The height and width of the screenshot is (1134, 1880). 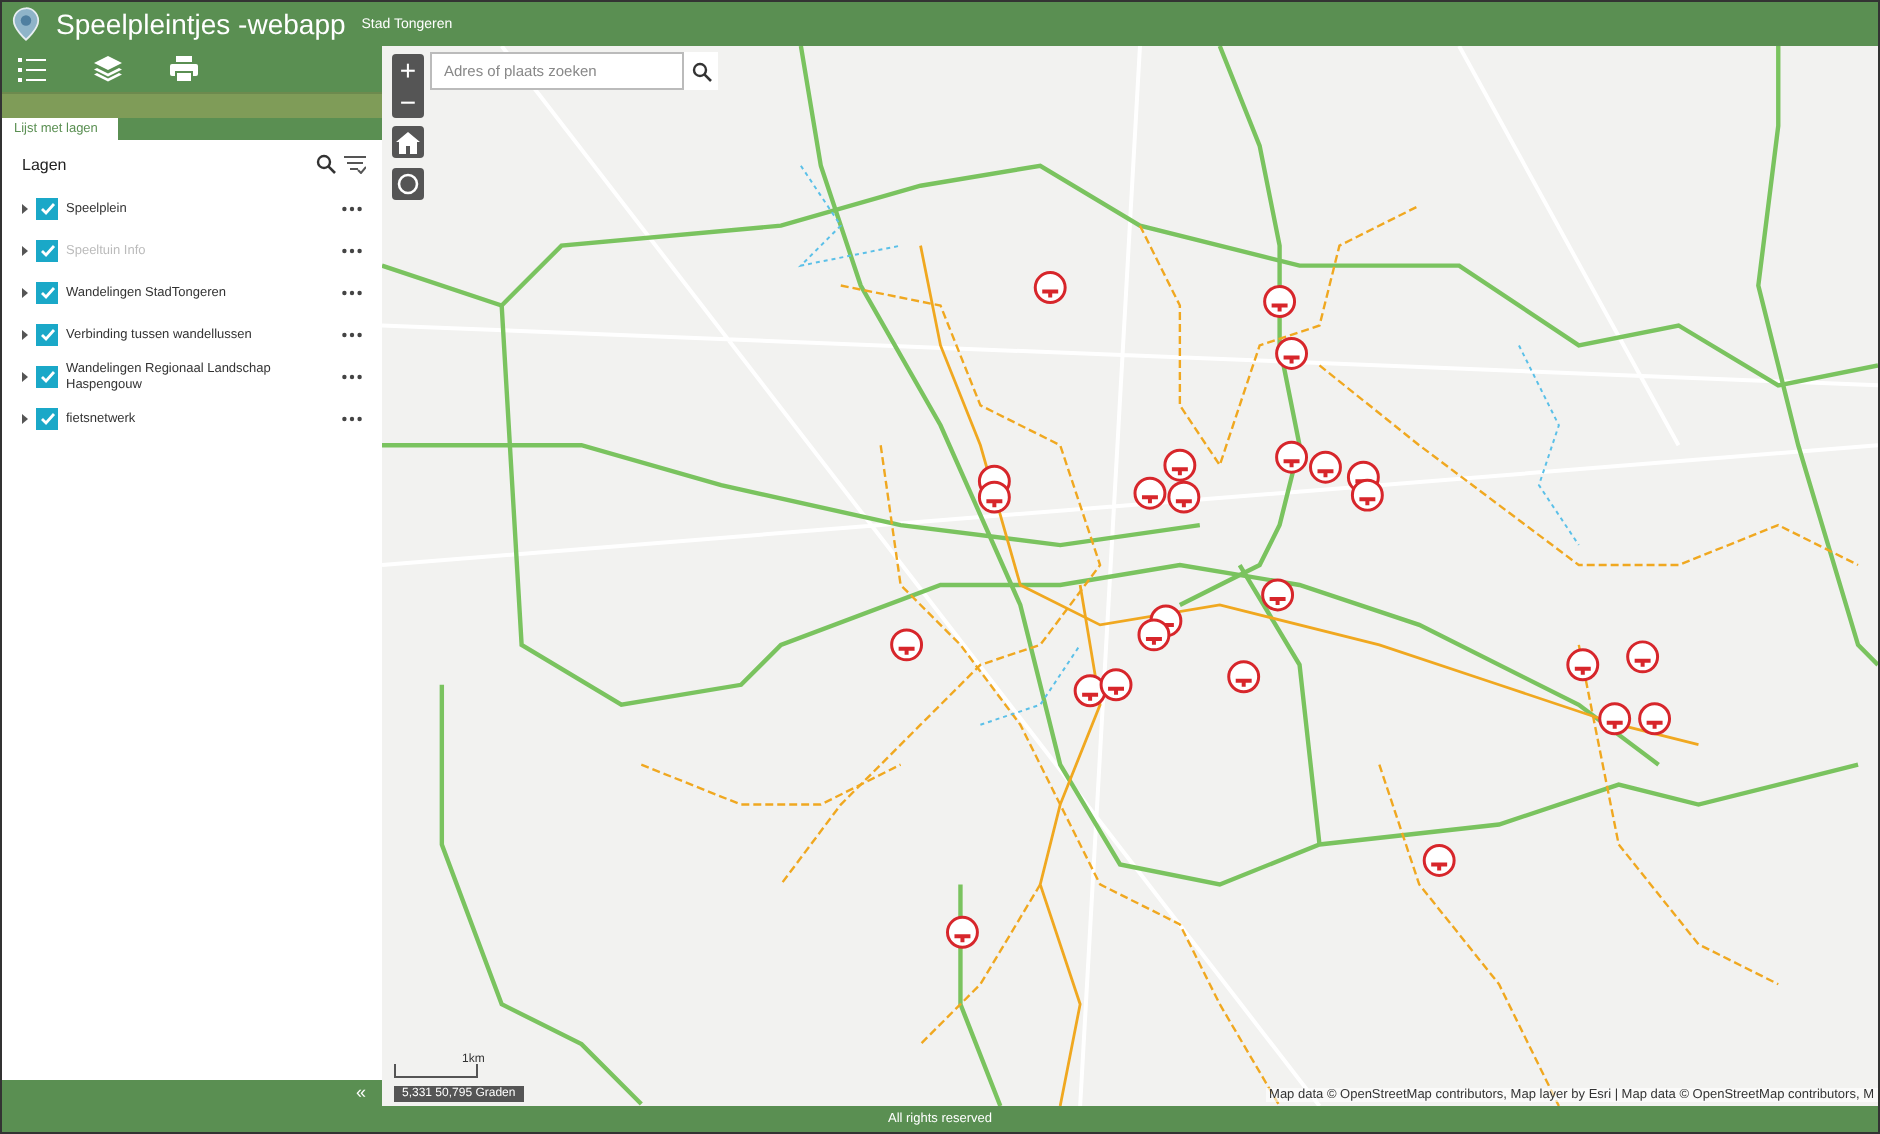 I want to click on locate-button, so click(x=408, y=184).